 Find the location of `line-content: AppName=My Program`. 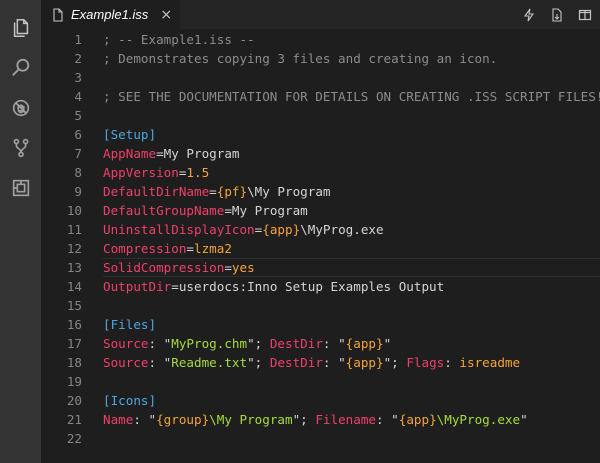

line-content: AppName=My Program is located at coordinates (161, 153).